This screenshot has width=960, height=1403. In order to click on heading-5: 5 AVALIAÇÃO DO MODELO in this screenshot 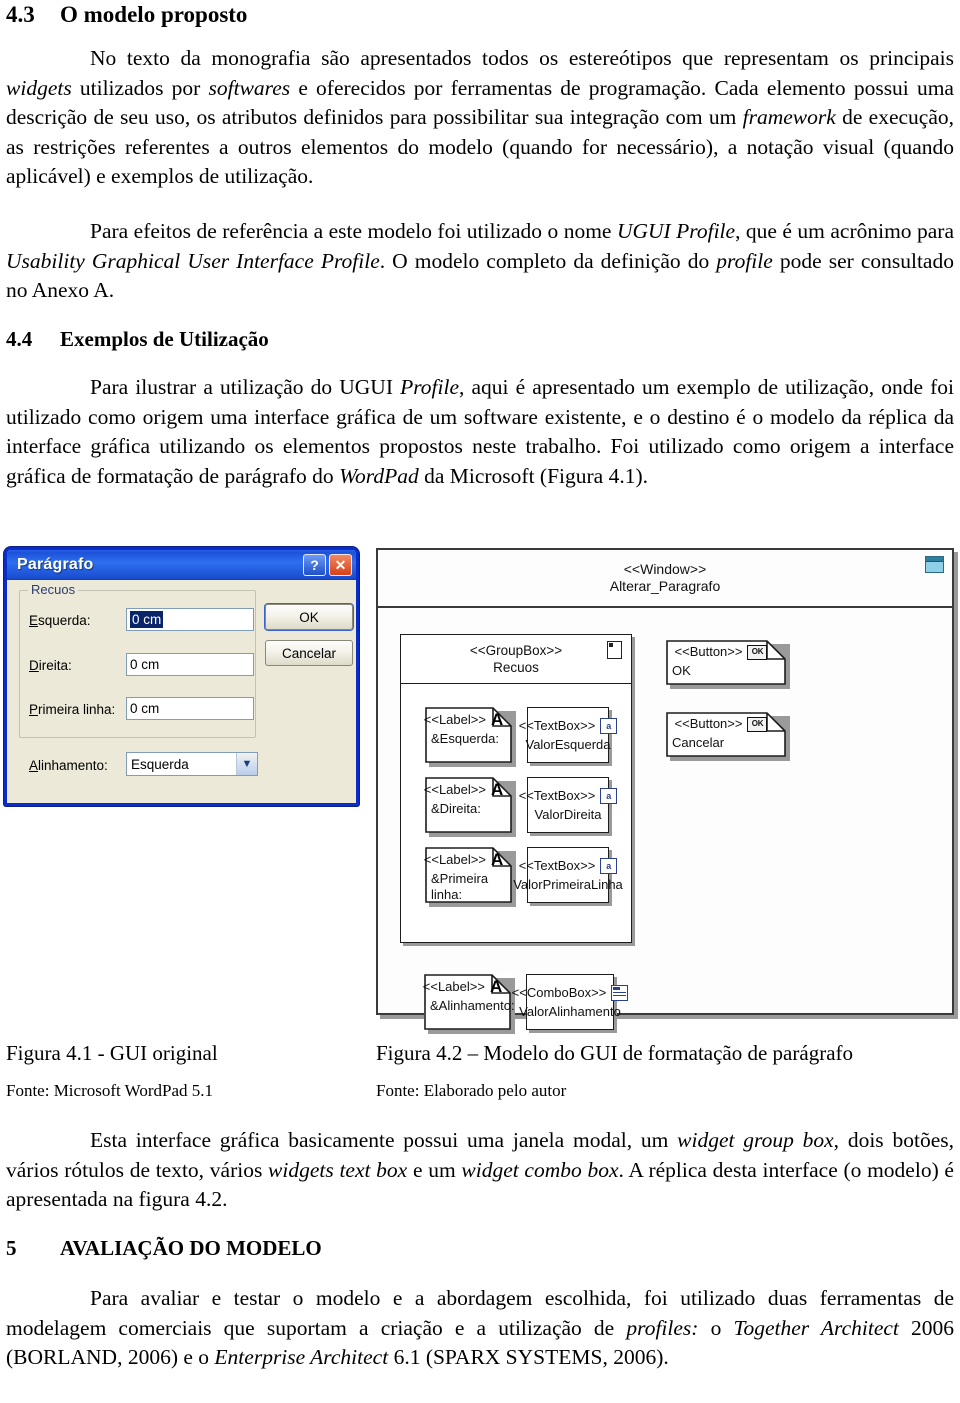, I will do `click(164, 1248)`.